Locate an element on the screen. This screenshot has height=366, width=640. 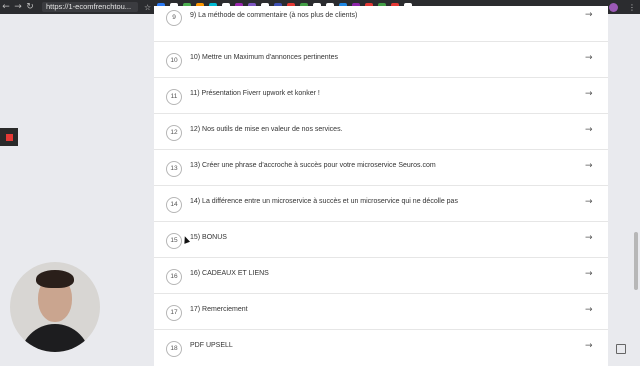
presenter-hair is located at coordinates (55, 279).